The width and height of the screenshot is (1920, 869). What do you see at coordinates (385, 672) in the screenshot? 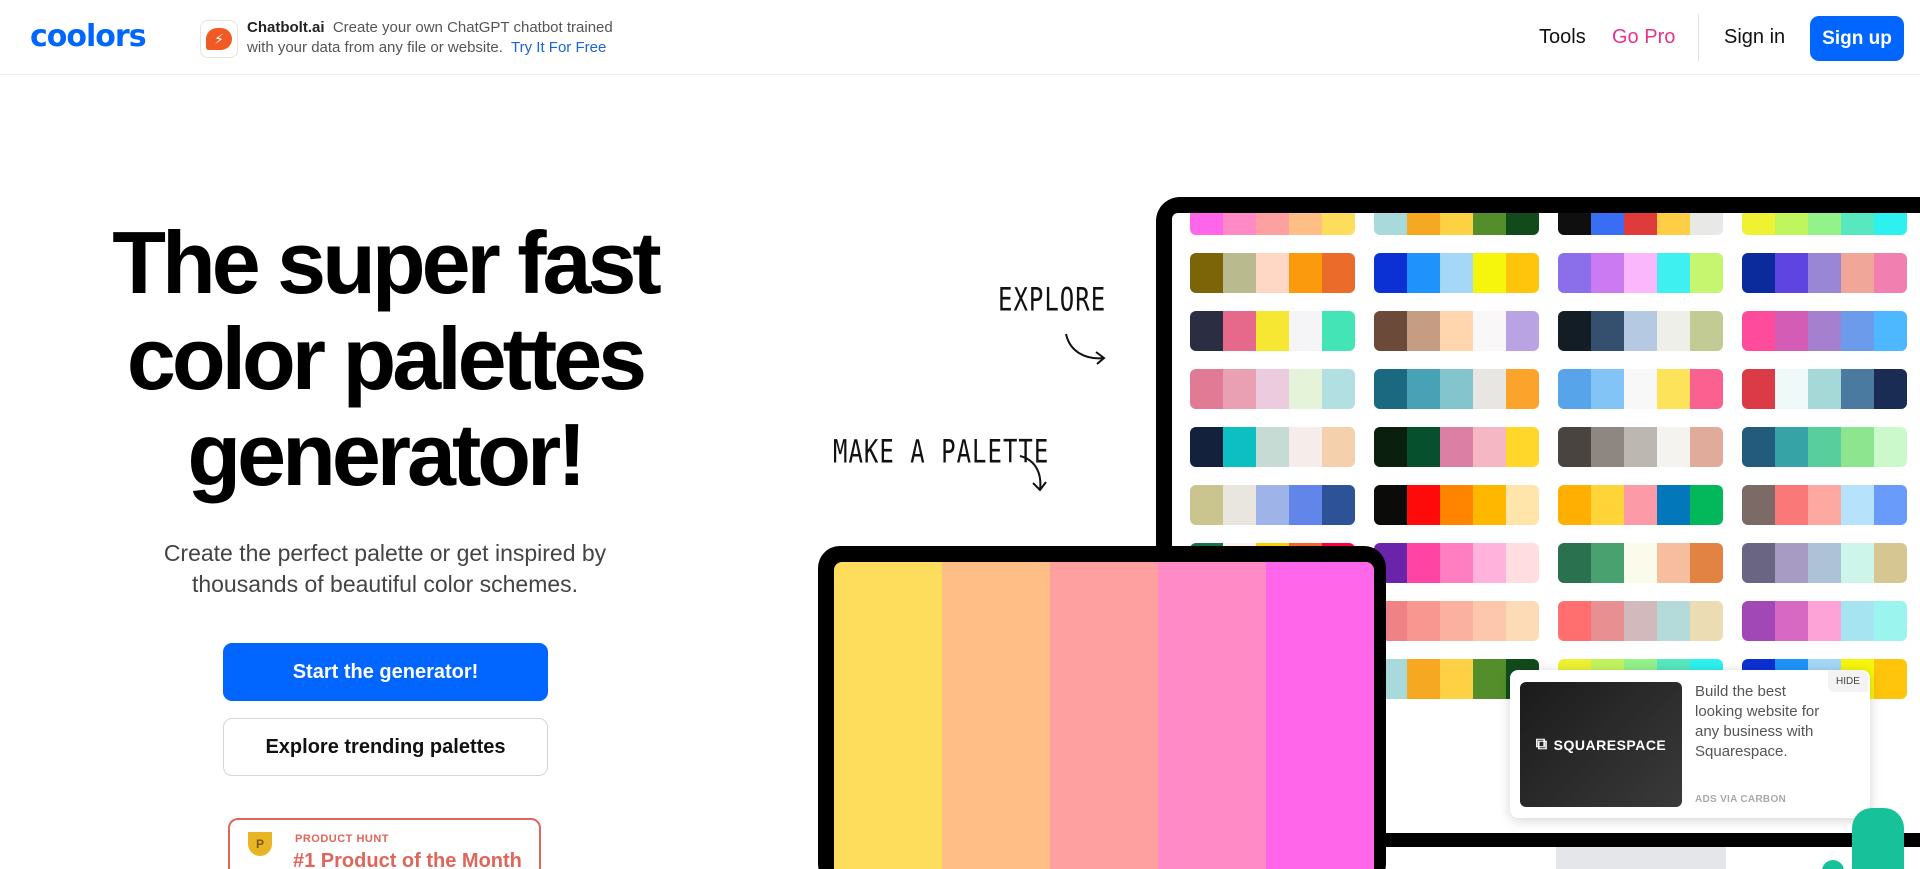
I see `start-generator-button: Start the generator!` at bounding box center [385, 672].